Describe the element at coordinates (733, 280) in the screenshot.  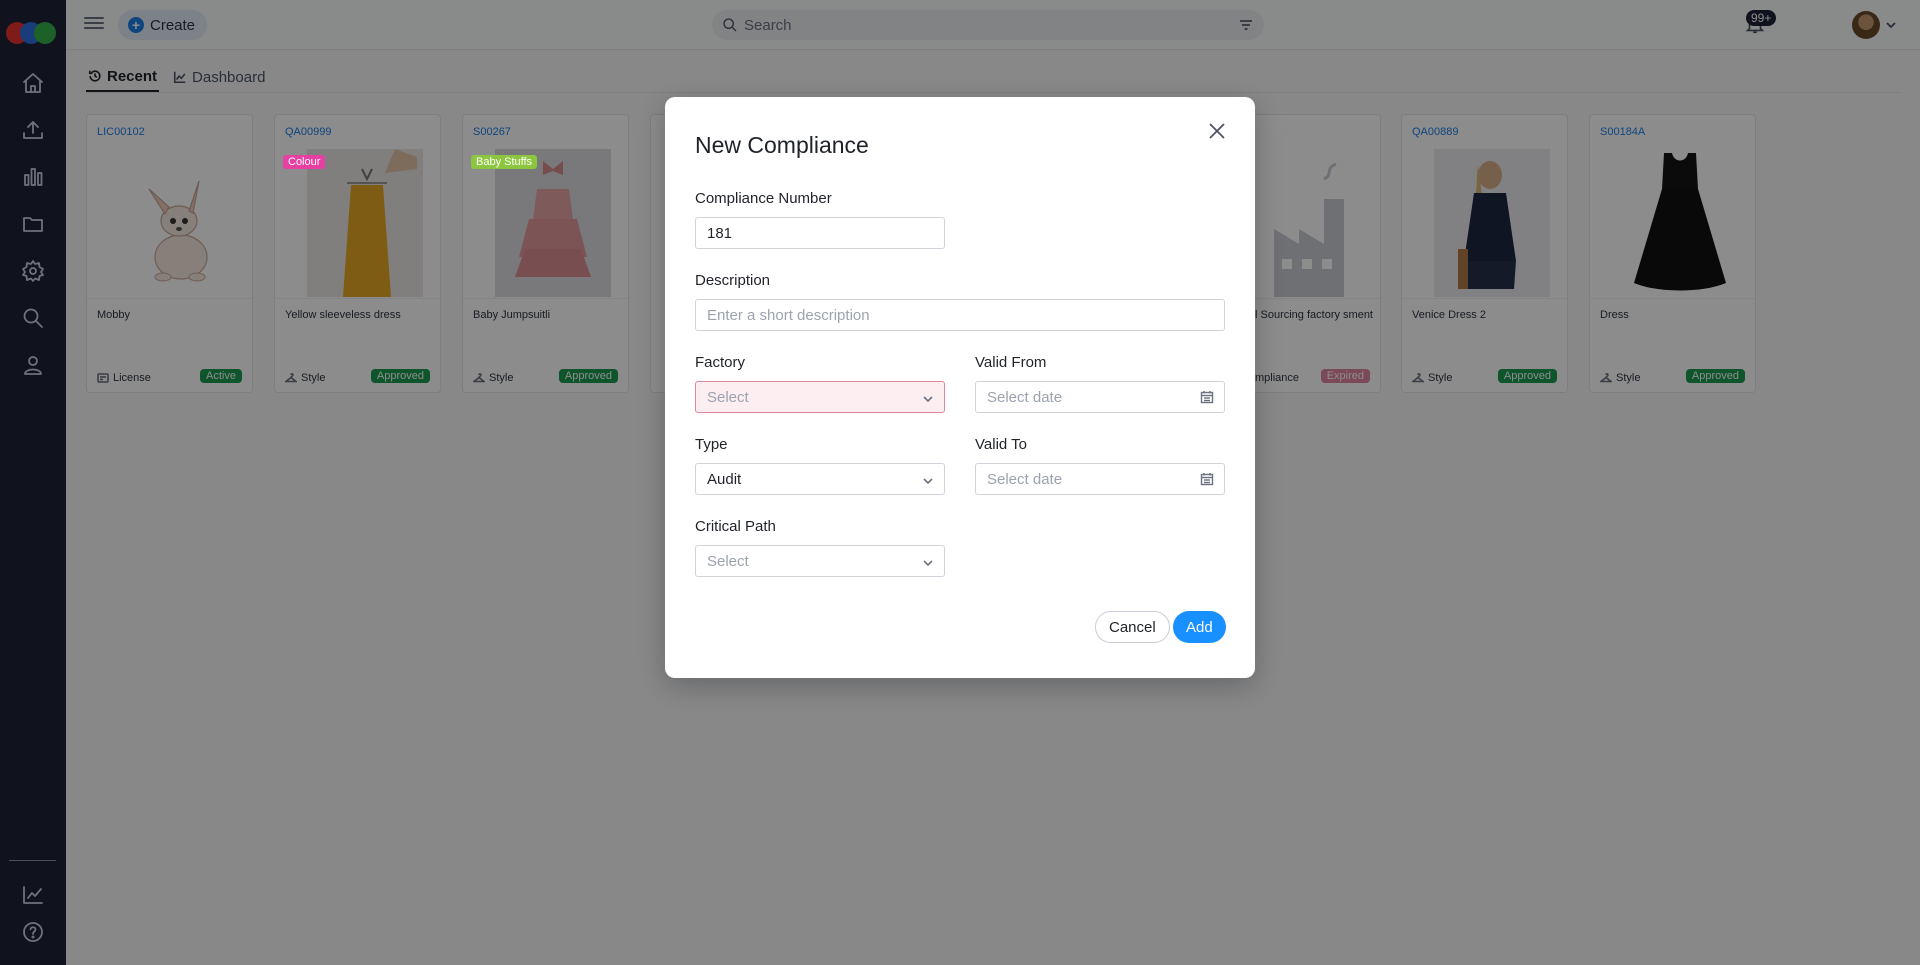
I see `description-label: Description` at that location.